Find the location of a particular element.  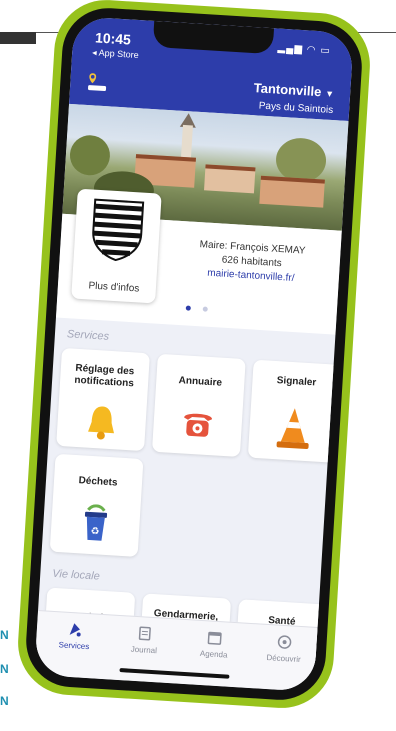

section-title-services: Services is located at coordinates (88, 335).